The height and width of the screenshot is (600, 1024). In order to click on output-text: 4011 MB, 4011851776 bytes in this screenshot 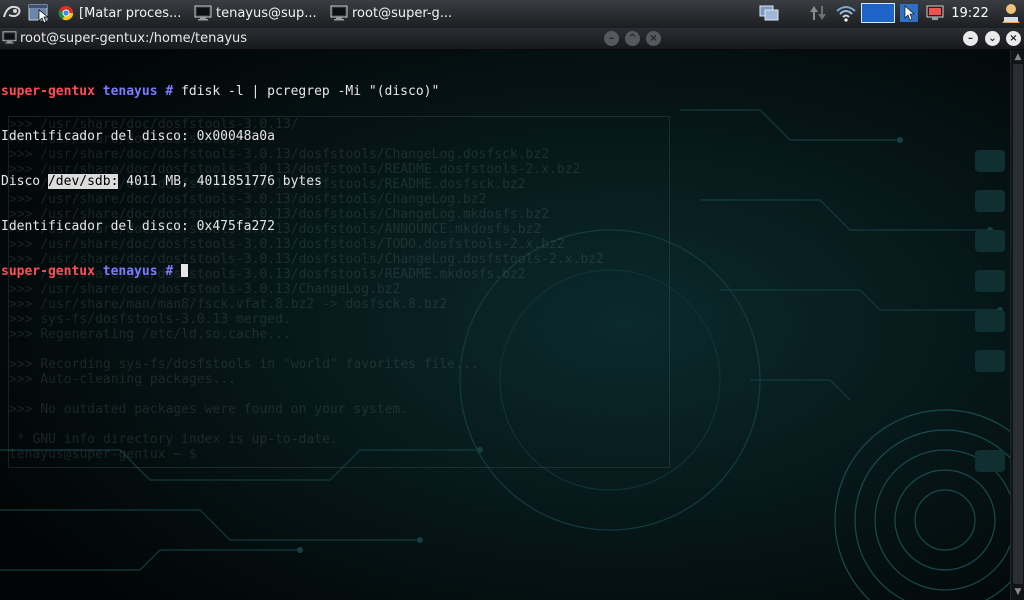, I will do `click(220, 181)`.